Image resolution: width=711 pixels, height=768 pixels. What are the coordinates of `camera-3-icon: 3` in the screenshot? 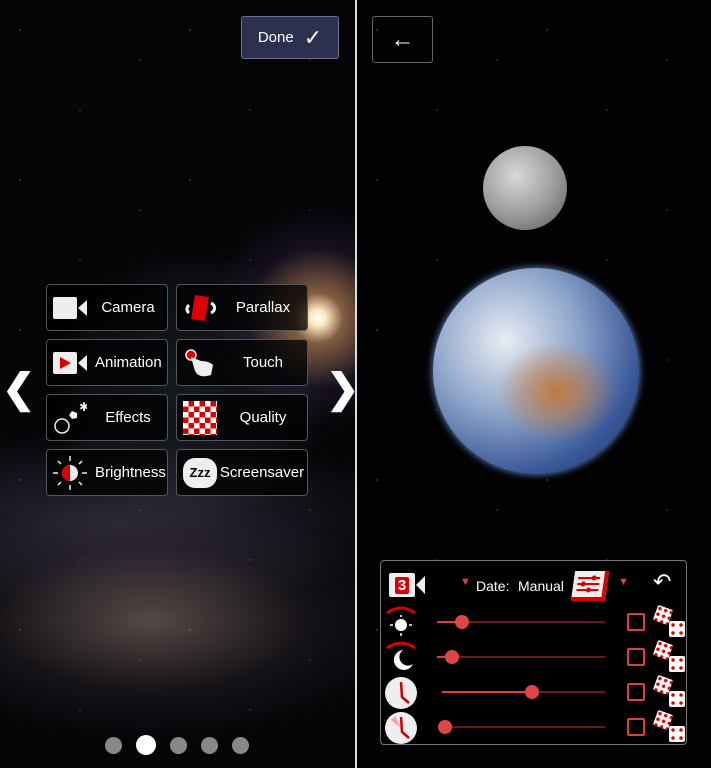 It's located at (407, 586).